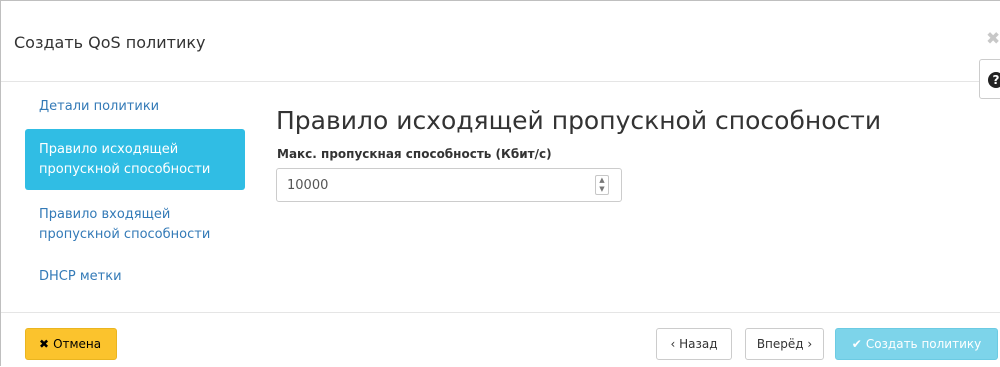 Image resolution: width=1000 pixels, height=367 pixels. What do you see at coordinates (414, 154) in the screenshot?
I see `max-bandwidth-label: Макс. пропускная способность (Кбит/с)` at bounding box center [414, 154].